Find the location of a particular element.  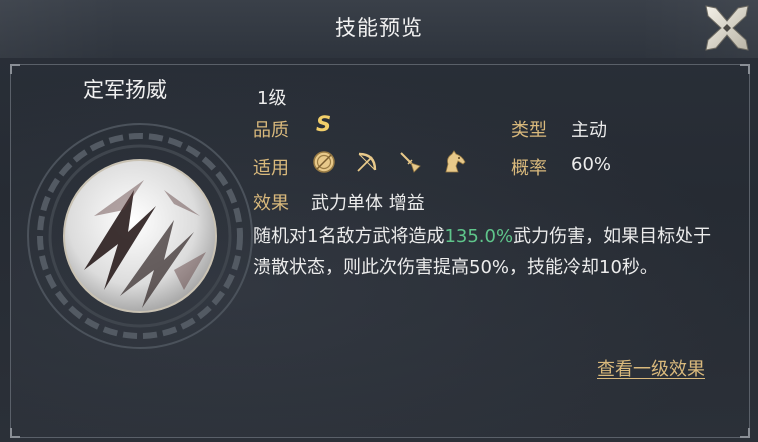

page-title: 技能预览 is located at coordinates (379, 28).